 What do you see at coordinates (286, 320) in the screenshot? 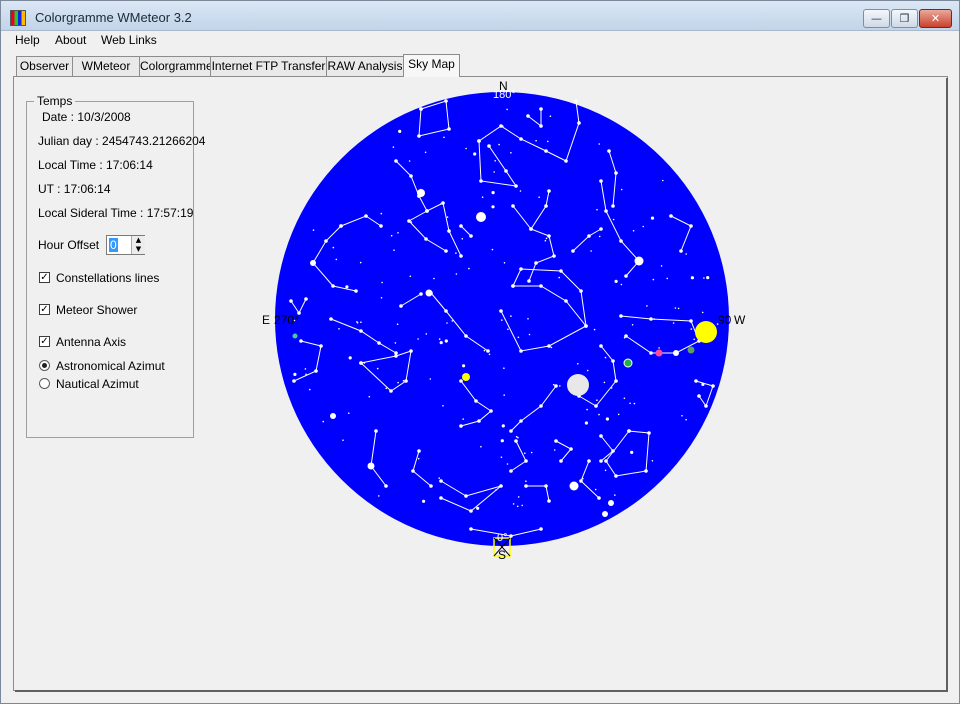
I see `east-degree-label: 270°` at bounding box center [286, 320].